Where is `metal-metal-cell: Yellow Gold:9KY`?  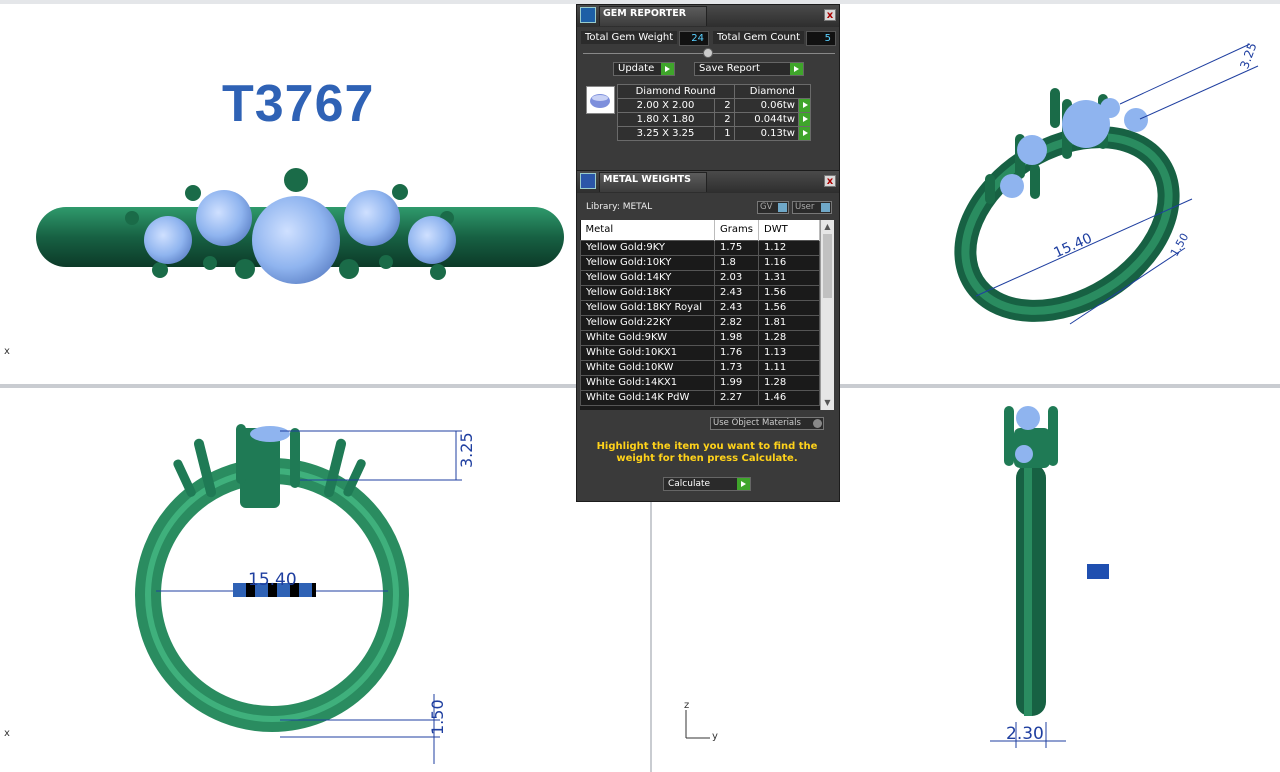 metal-metal-cell: Yellow Gold:9KY is located at coordinates (647, 247).